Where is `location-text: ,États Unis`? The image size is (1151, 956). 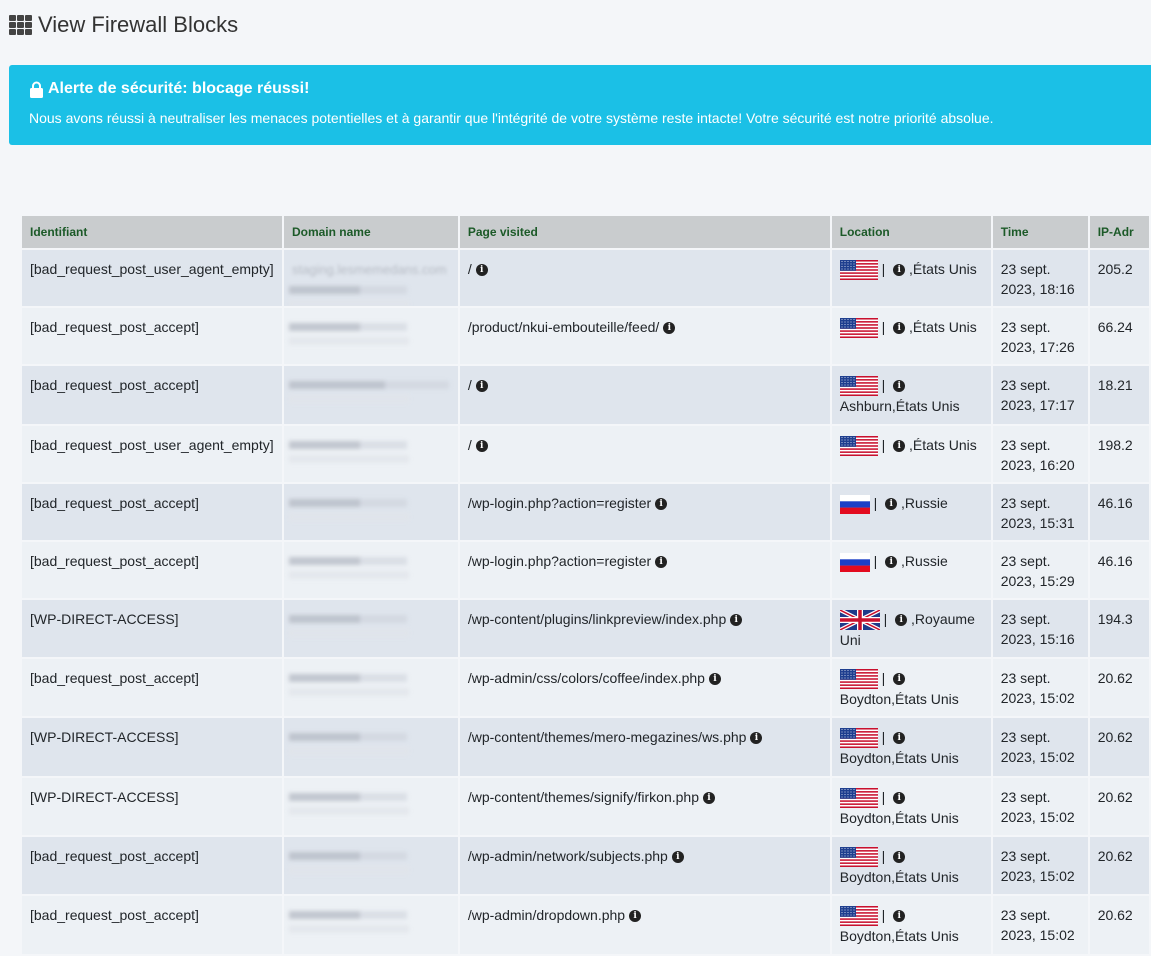
location-text: ,États Unis is located at coordinates (941, 269).